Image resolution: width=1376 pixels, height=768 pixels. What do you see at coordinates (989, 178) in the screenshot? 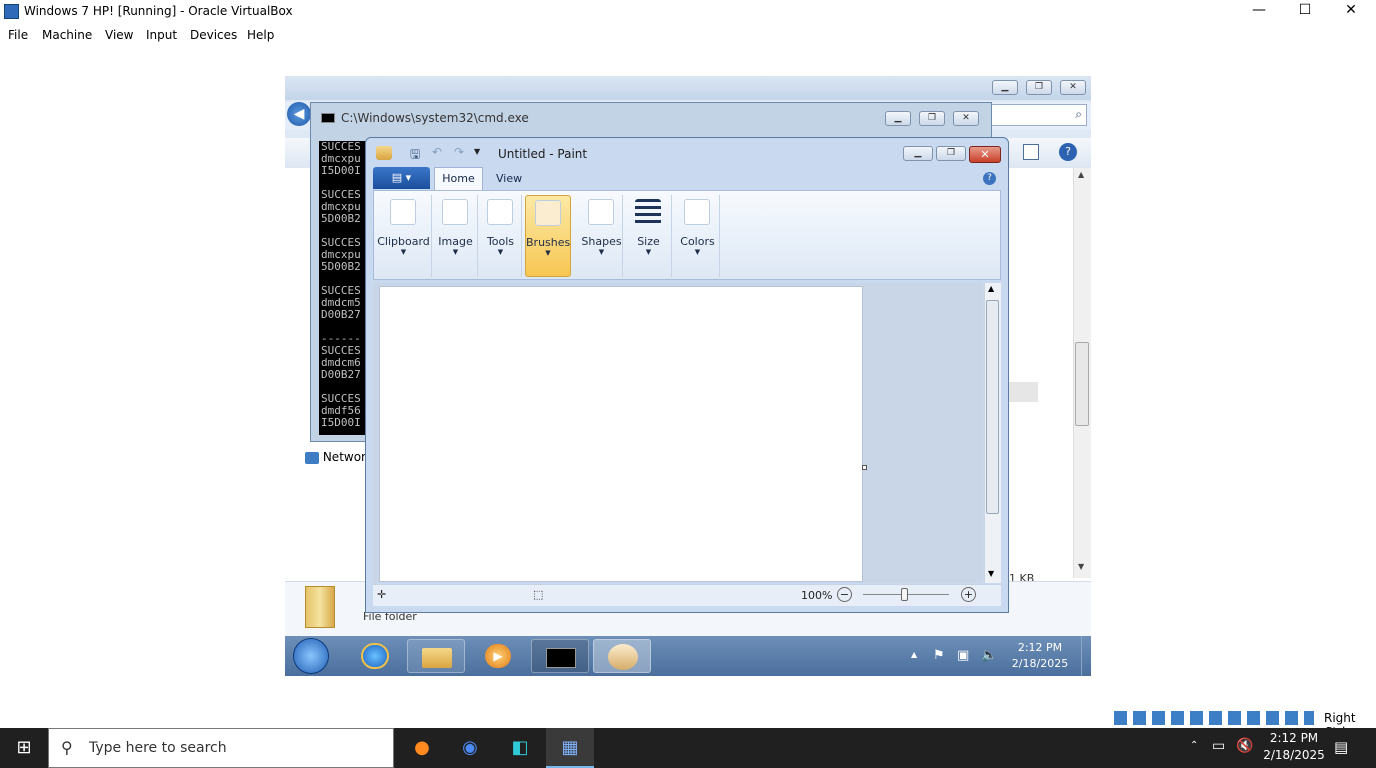
I see `paint-help-icon: ?` at bounding box center [989, 178].